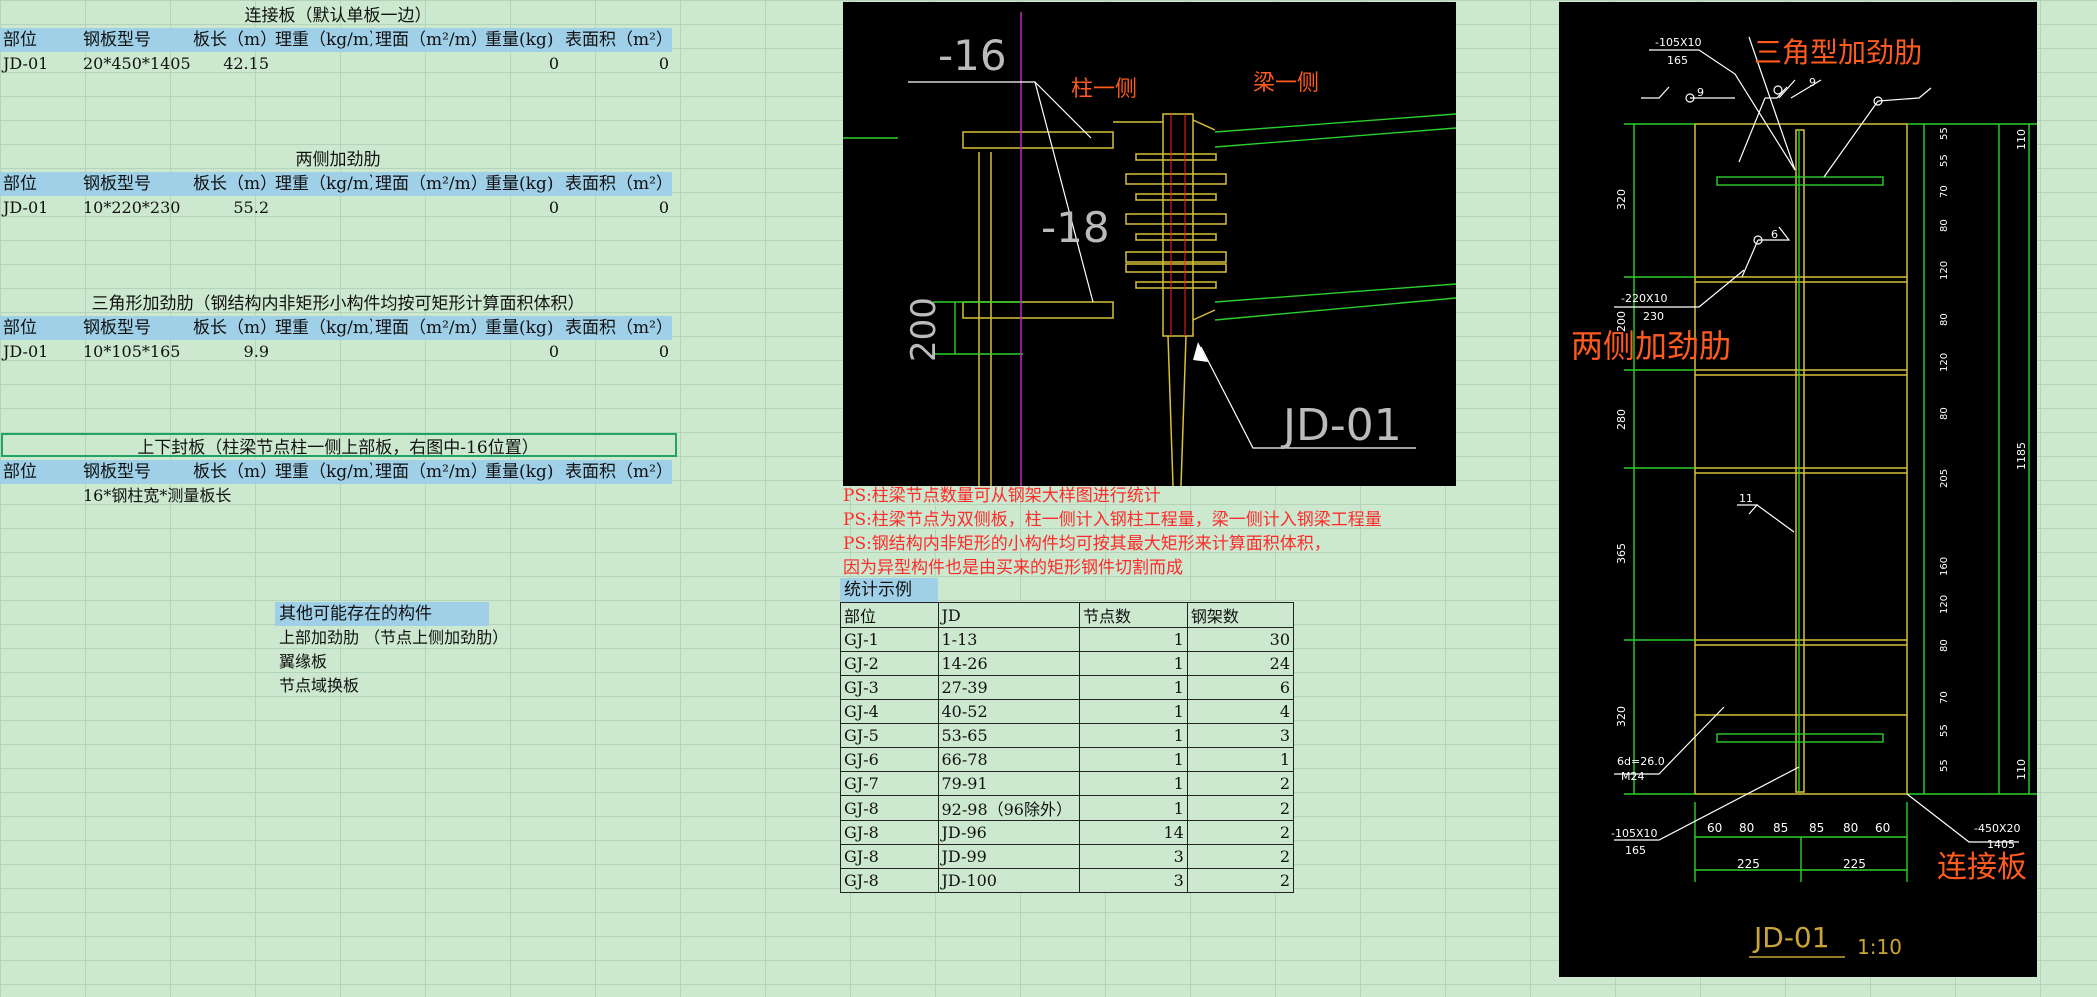 The height and width of the screenshot is (997, 2097). Describe the element at coordinates (1008, 759) in the screenshot. I see `stats-cell: 66-78` at that location.